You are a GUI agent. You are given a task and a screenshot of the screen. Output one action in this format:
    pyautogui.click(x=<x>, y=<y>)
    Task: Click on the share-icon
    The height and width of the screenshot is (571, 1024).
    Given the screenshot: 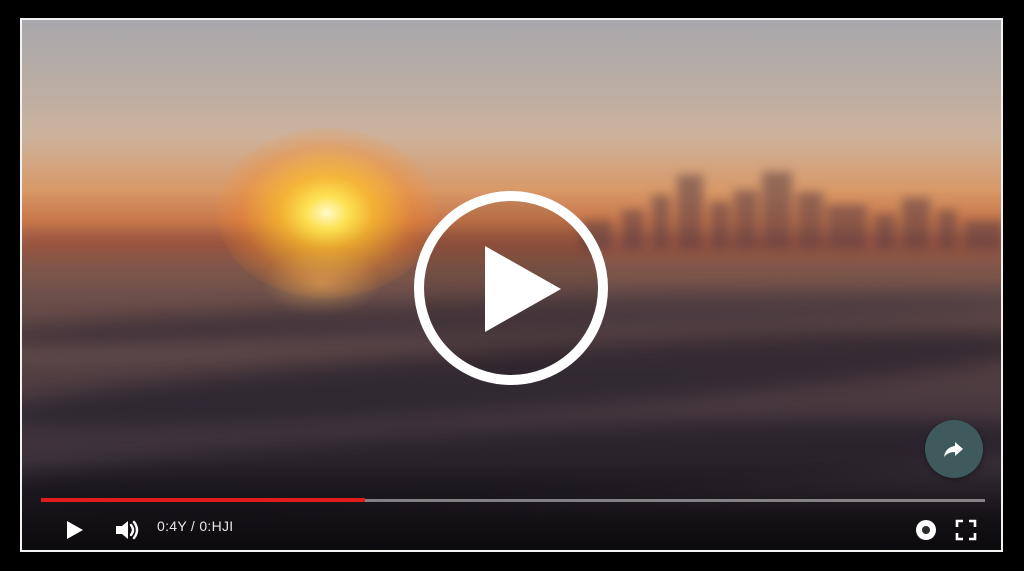 What is the action you would take?
    pyautogui.click(x=954, y=449)
    